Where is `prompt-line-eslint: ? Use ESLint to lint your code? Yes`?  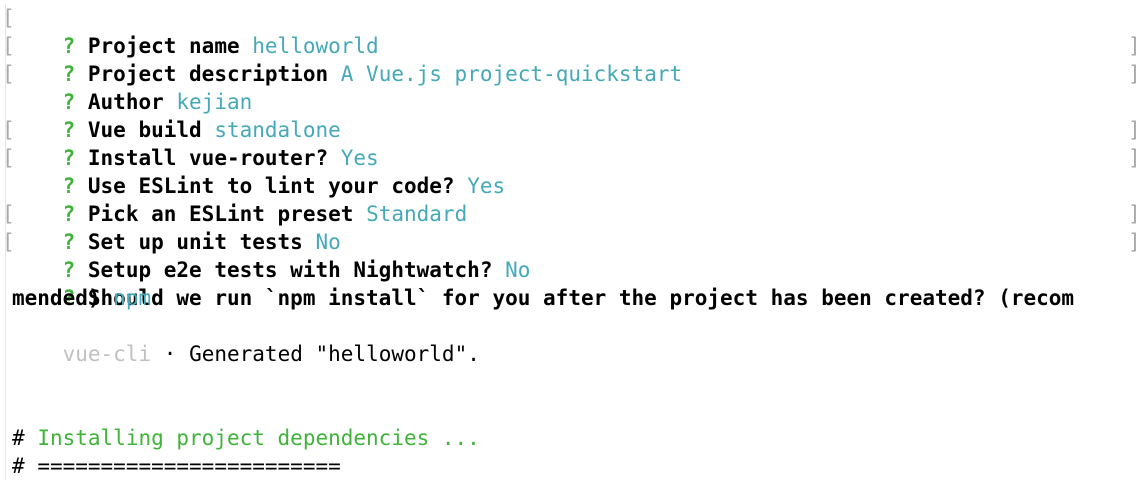 prompt-line-eslint: ? Use ESLint to lint your code? Yes is located at coordinates (259, 171).